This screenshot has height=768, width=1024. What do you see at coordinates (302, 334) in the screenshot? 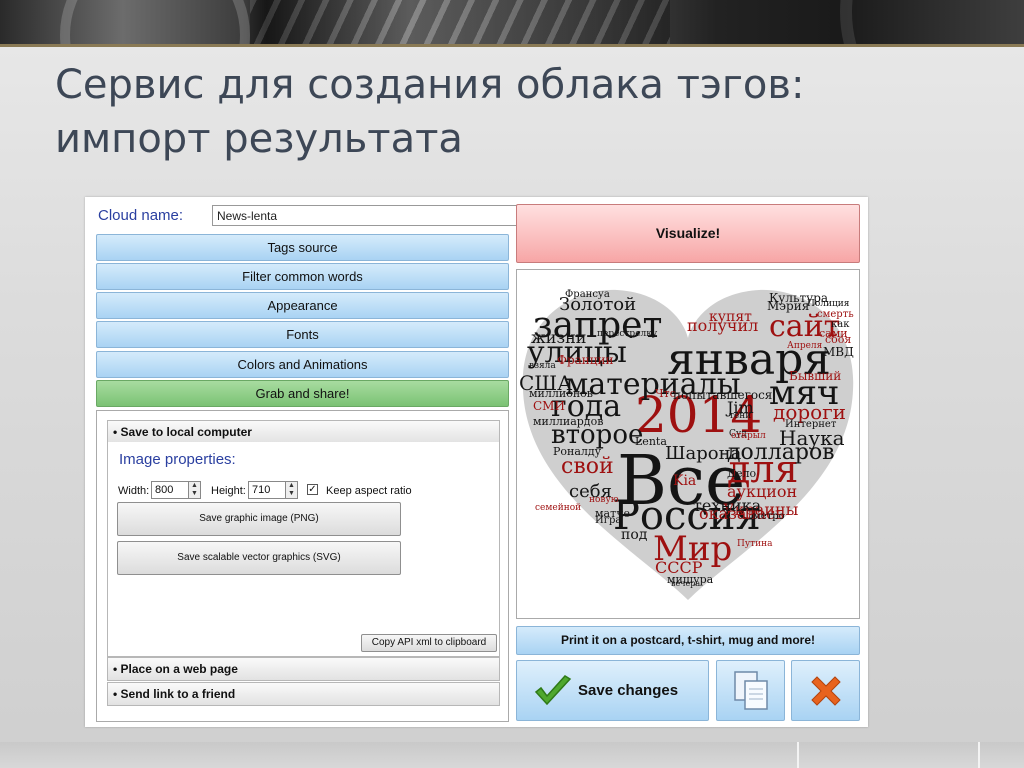
I see `tab-fonts: Fonts` at bounding box center [302, 334].